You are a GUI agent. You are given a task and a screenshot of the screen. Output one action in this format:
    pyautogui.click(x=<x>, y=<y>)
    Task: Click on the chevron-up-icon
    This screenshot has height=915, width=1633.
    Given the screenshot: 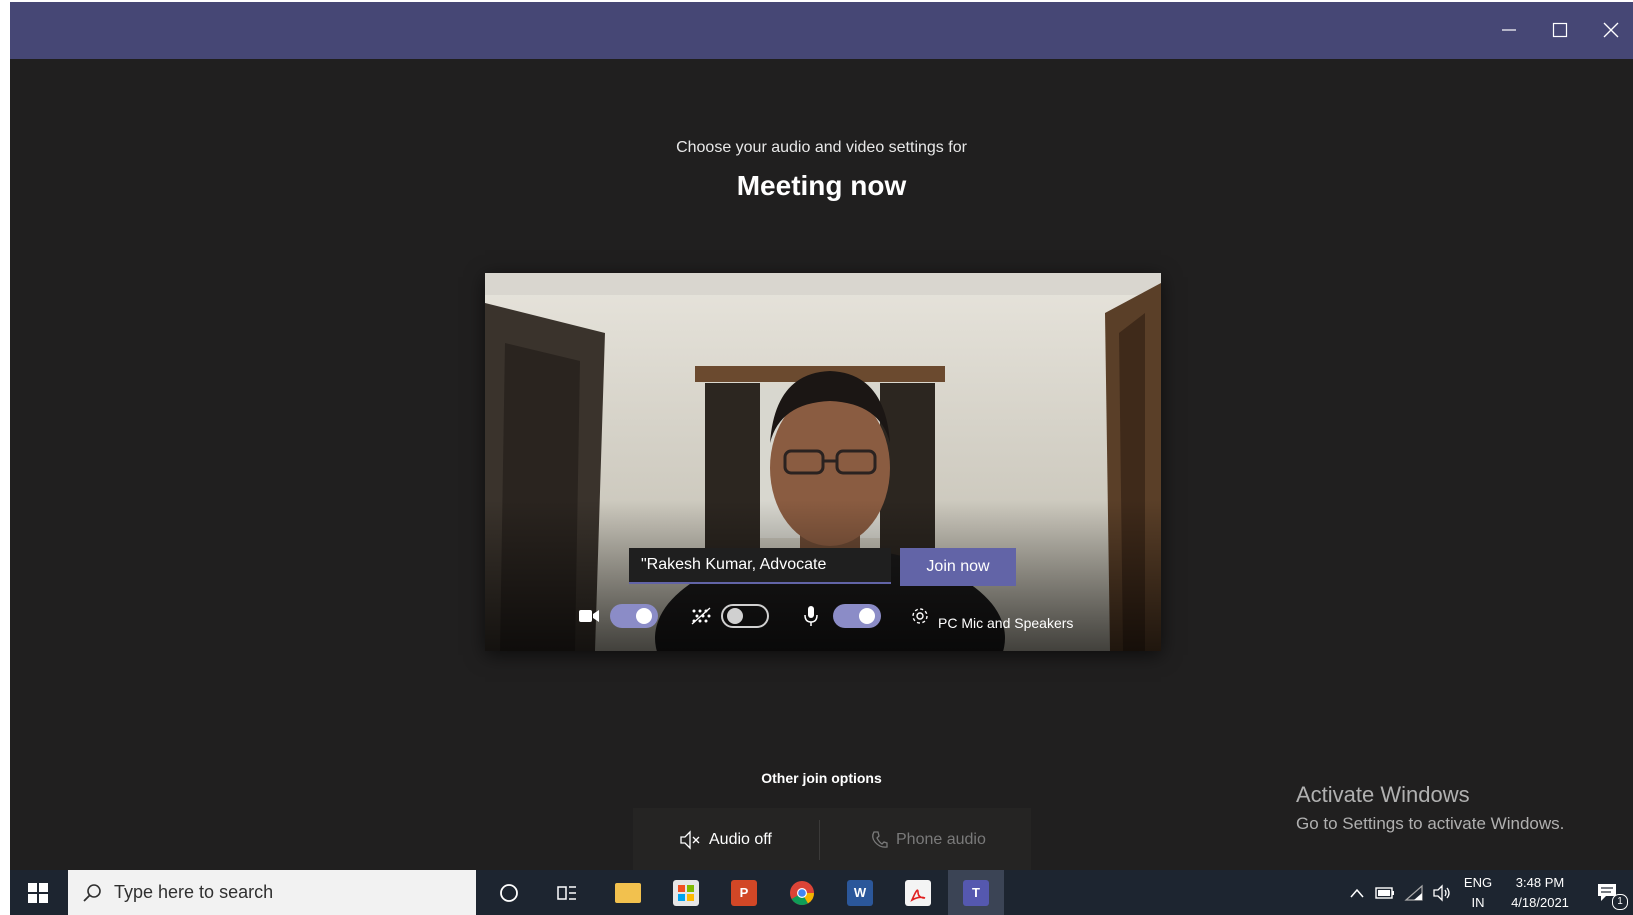 What is the action you would take?
    pyautogui.click(x=1357, y=892)
    